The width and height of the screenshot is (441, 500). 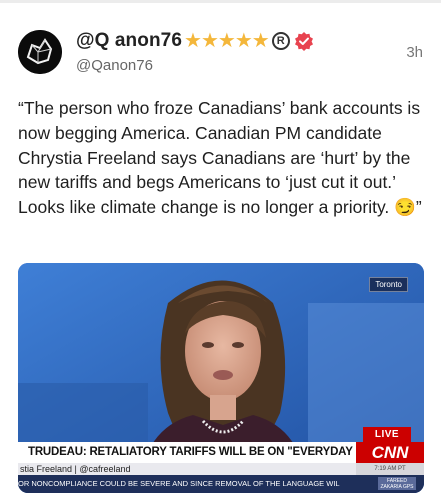 What do you see at coordinates (129, 41) in the screenshot?
I see `display-name: @Q anon76` at bounding box center [129, 41].